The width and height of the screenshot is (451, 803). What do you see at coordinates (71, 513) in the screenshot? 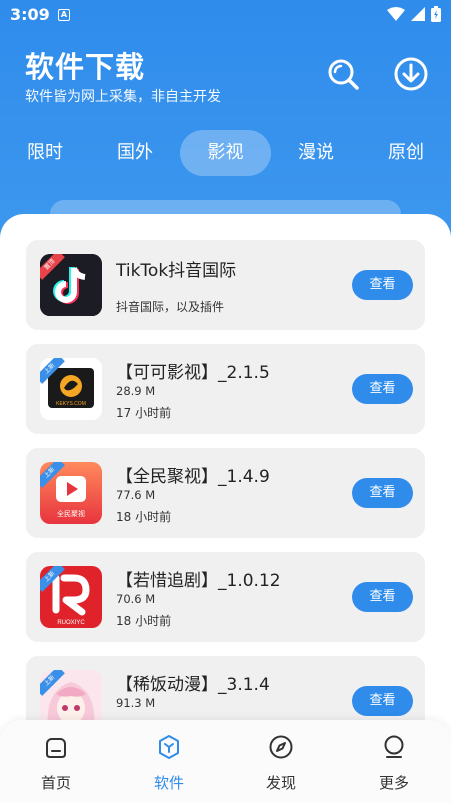
I see `logo-text: 全民聚视` at bounding box center [71, 513].